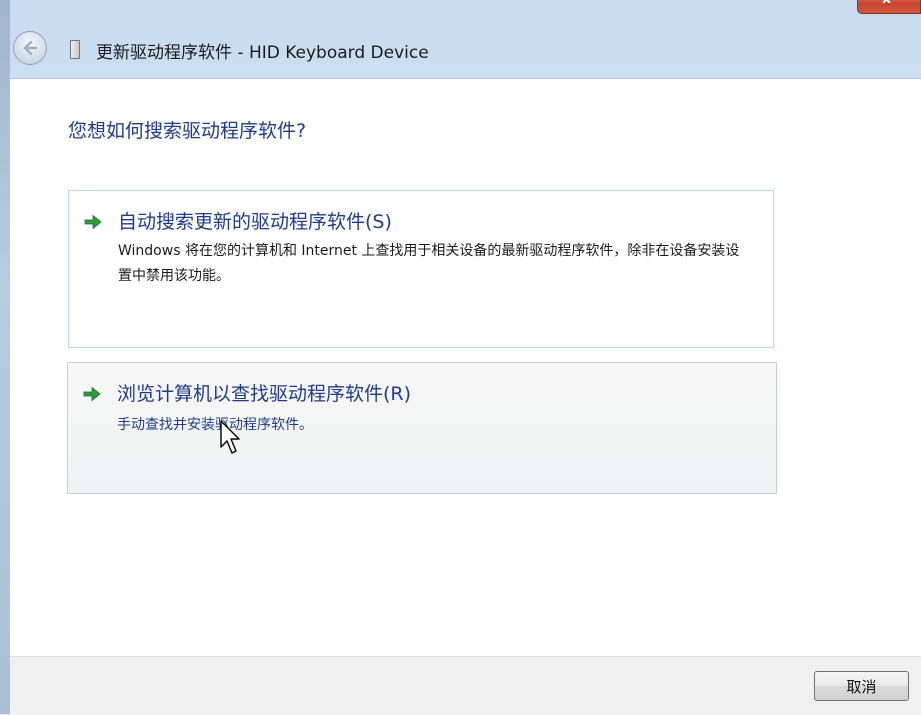  What do you see at coordinates (75, 49) in the screenshot?
I see `keyboard-device-icon` at bounding box center [75, 49].